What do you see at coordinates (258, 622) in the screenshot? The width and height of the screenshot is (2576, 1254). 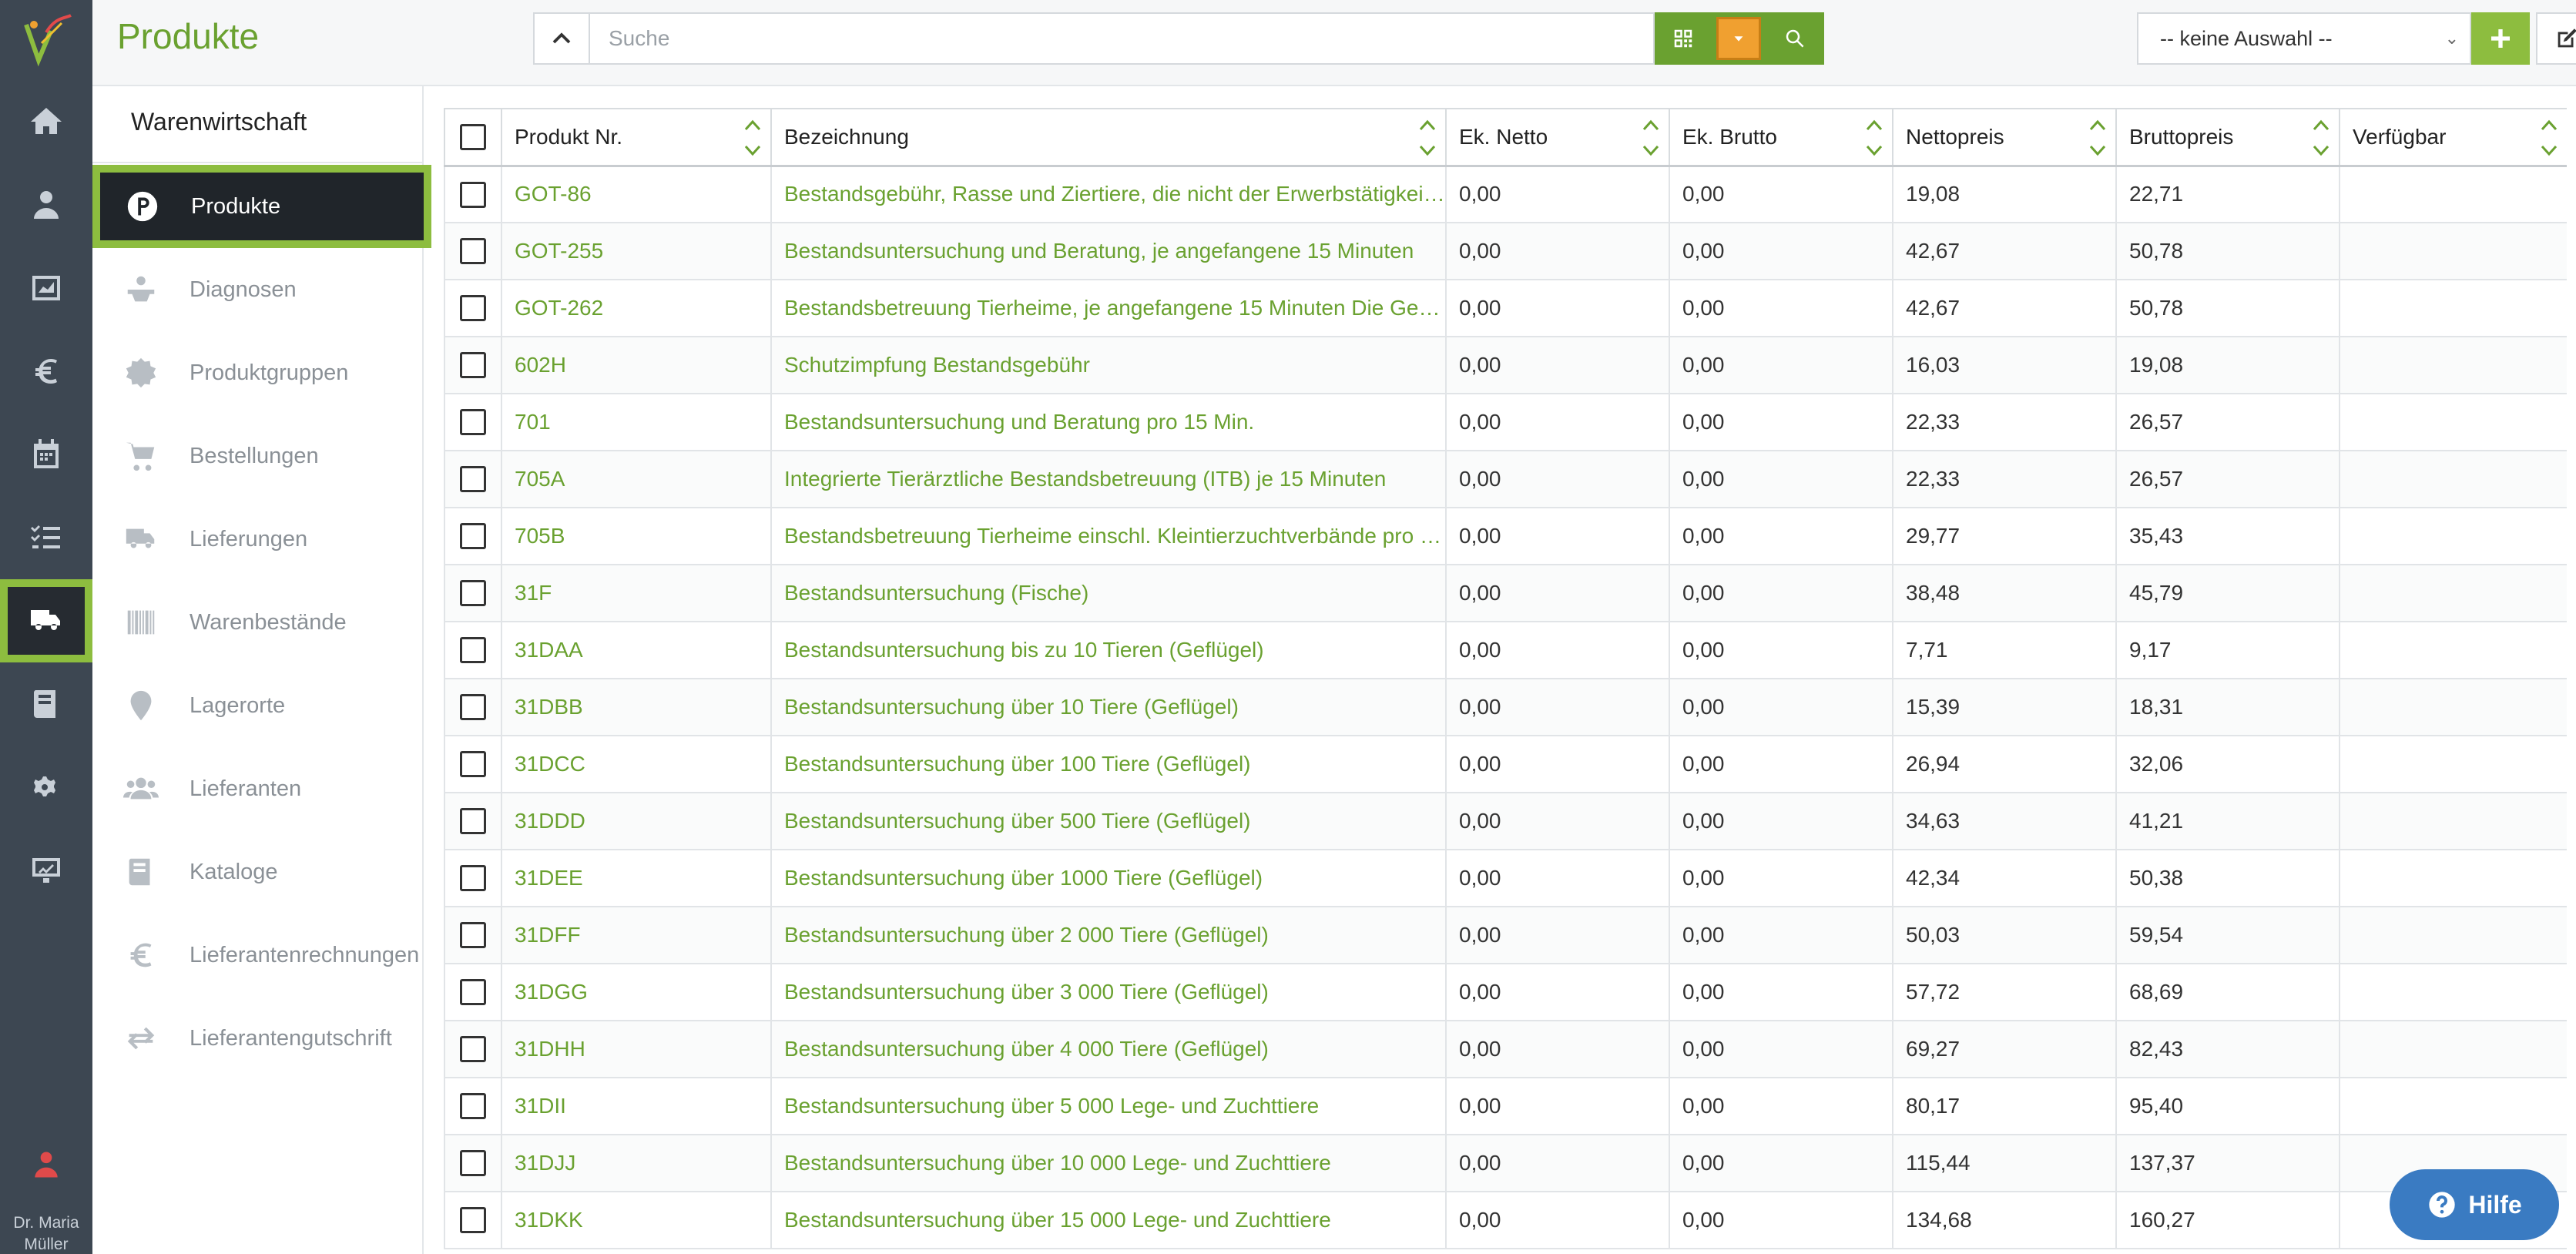 I see `sidebar-item-warenbestaende: Warenbestände` at bounding box center [258, 622].